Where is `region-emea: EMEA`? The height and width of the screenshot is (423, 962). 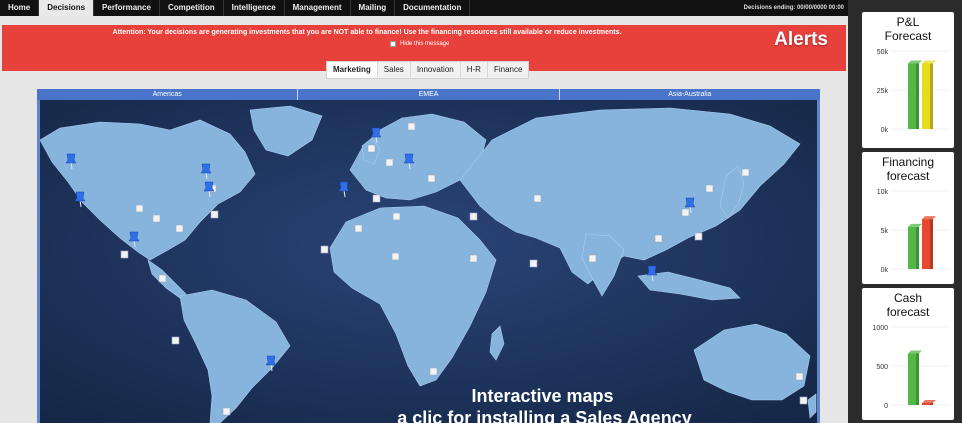
region-emea: EMEA is located at coordinates (429, 94).